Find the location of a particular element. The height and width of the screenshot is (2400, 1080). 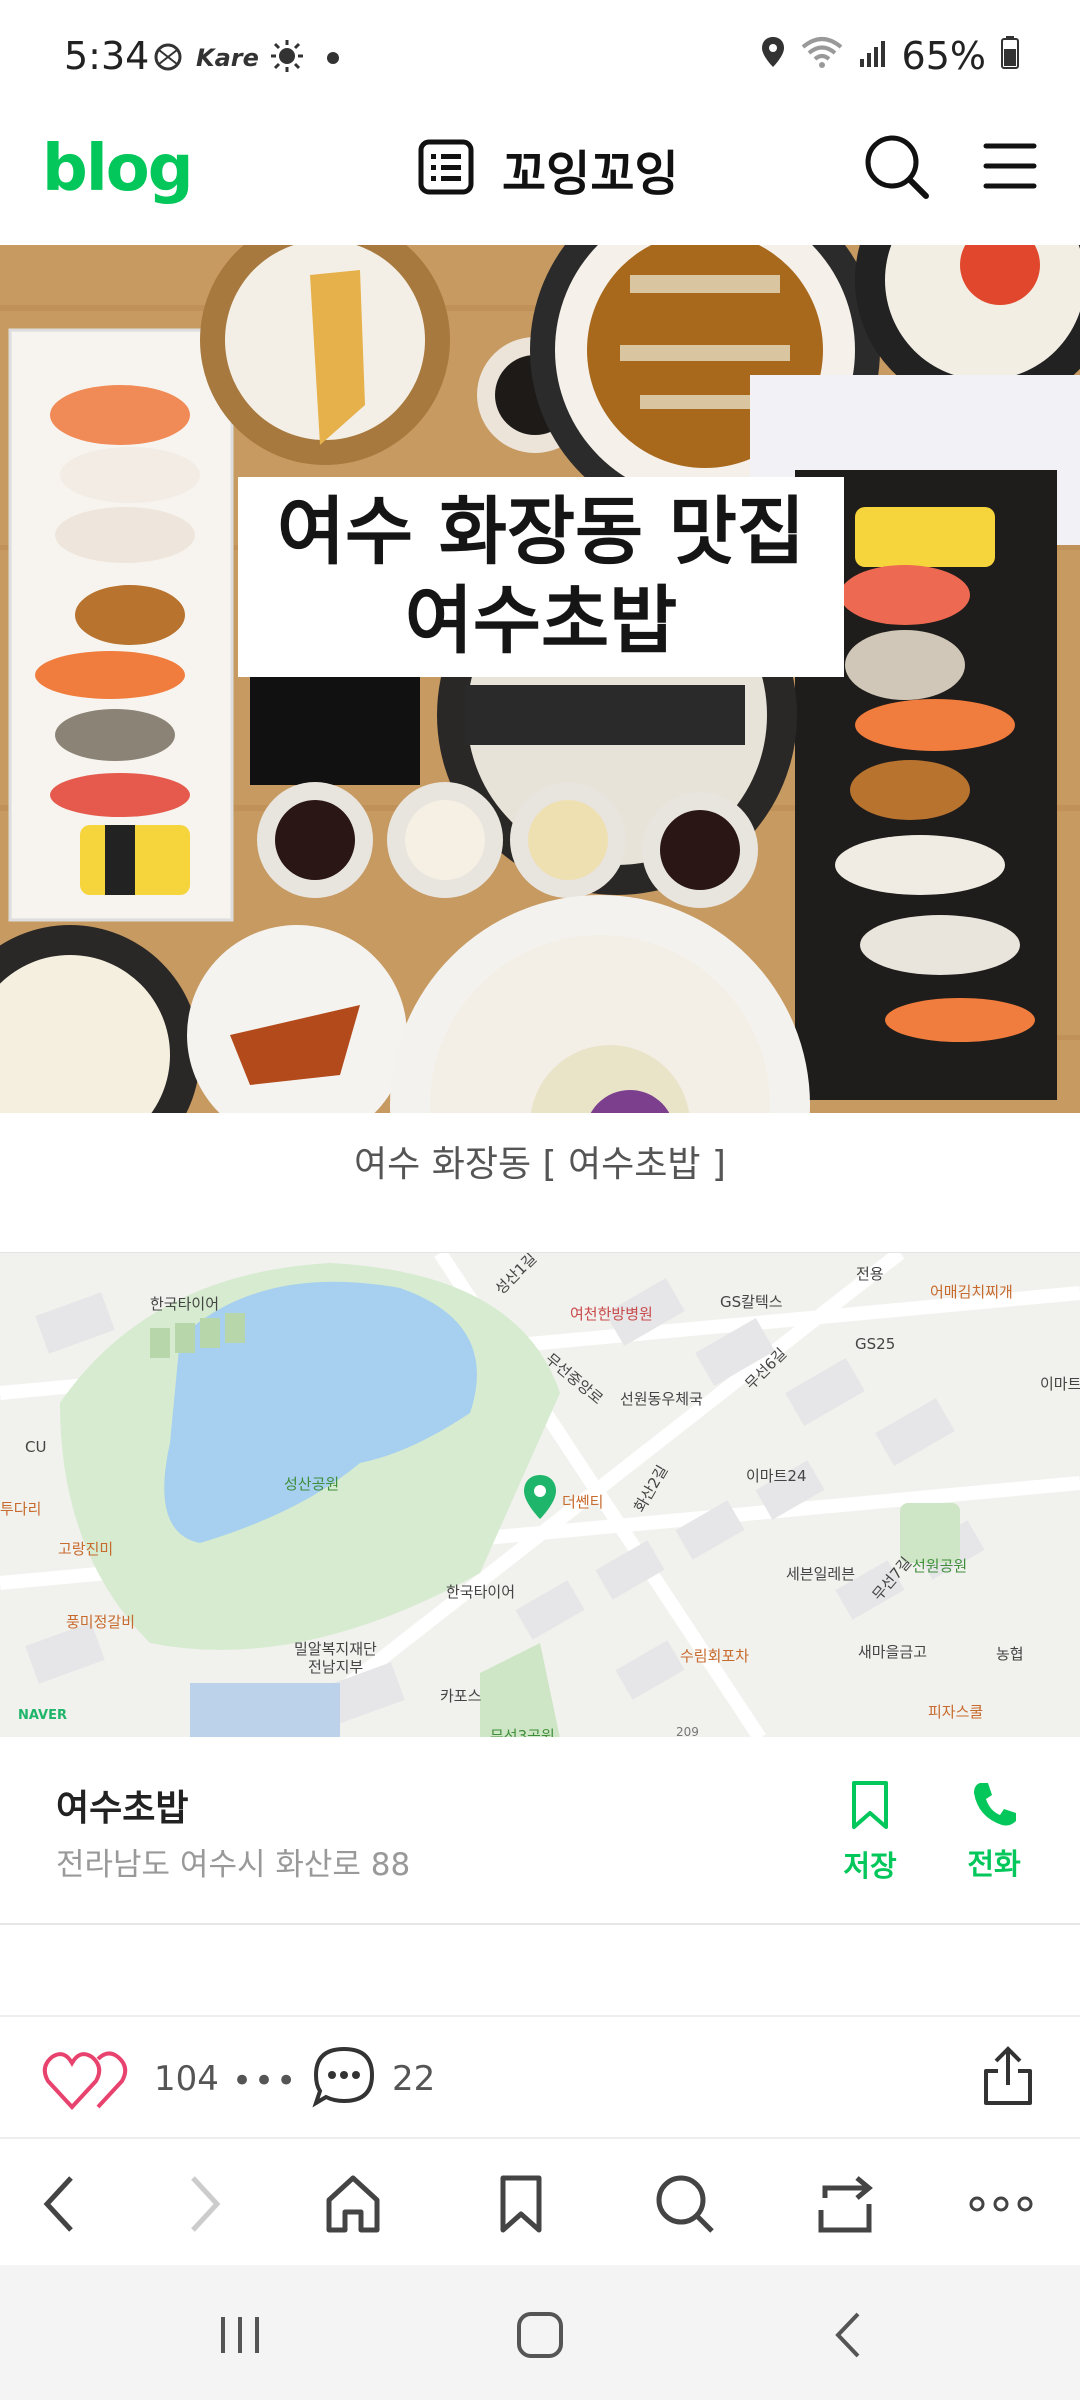

battery-percent: 65% is located at coordinates (943, 56).